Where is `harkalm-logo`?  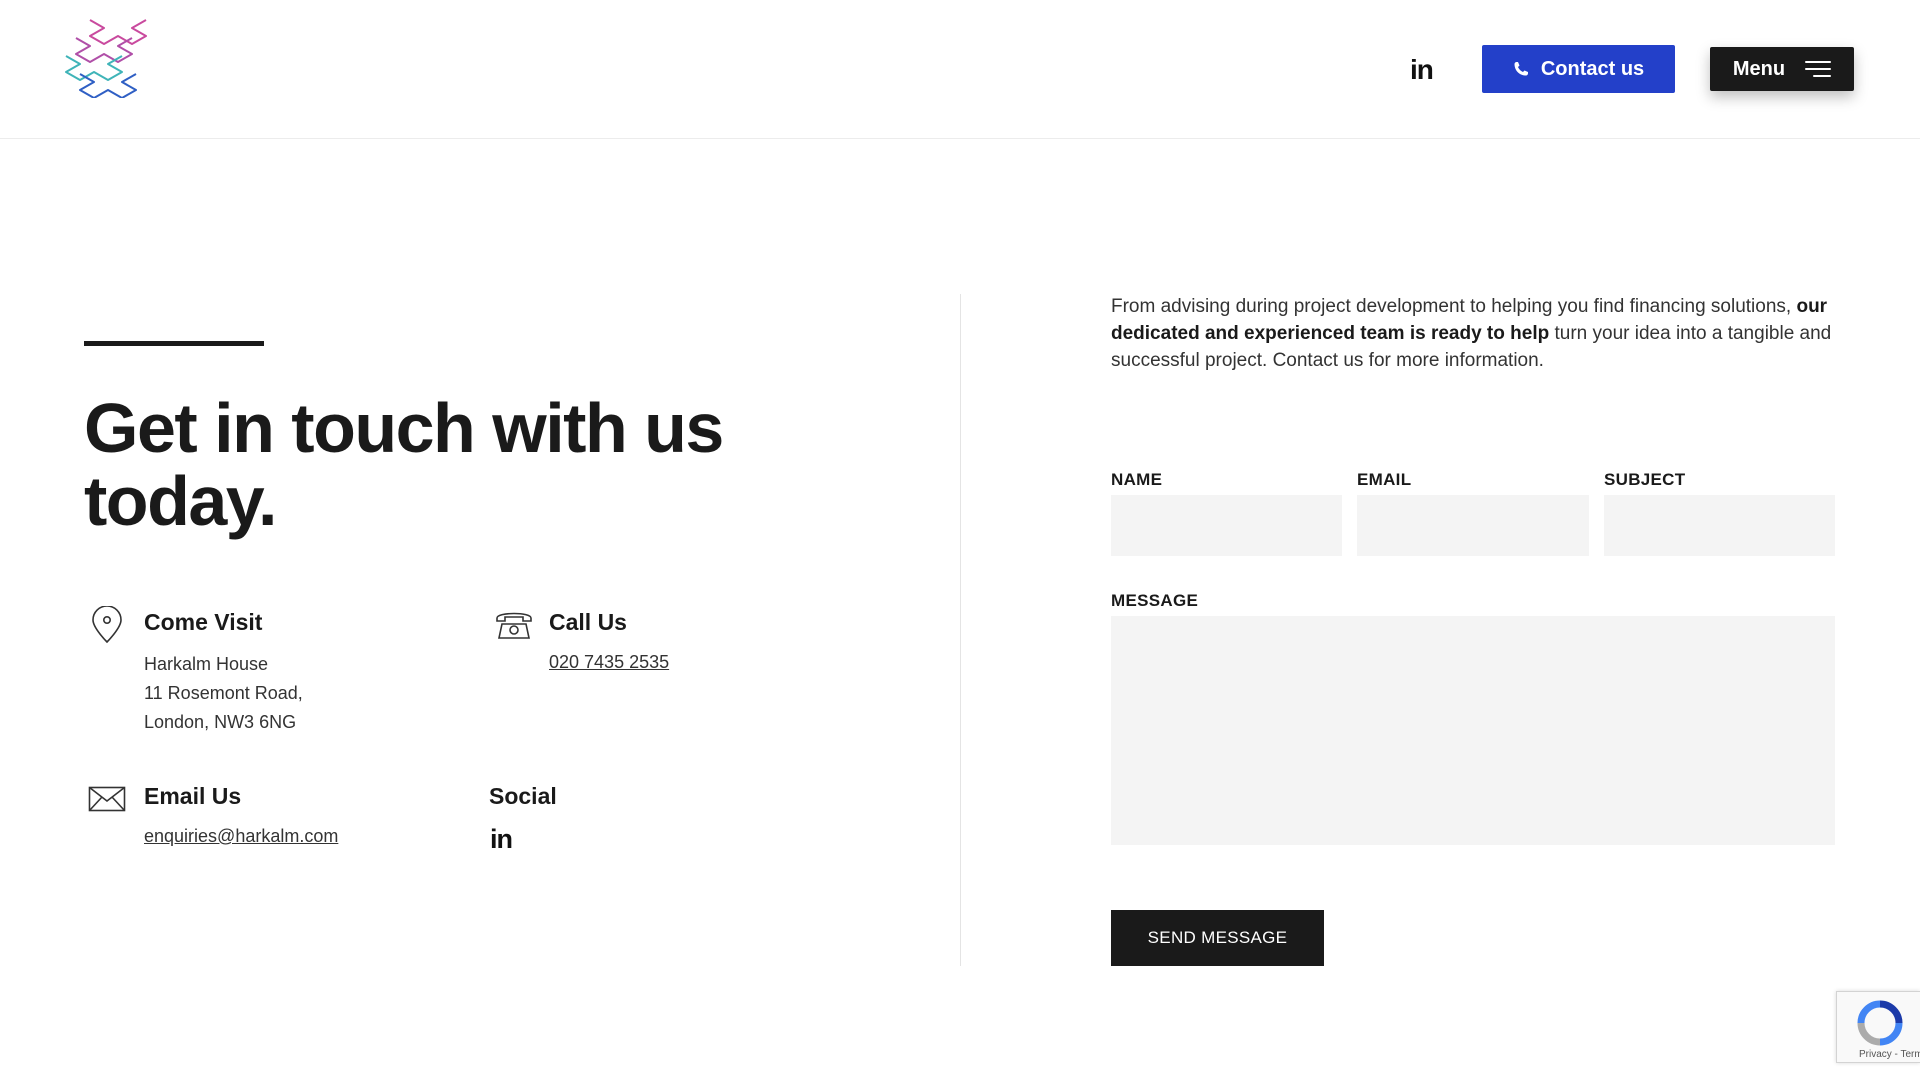
harkalm-logo is located at coordinates (110, 57).